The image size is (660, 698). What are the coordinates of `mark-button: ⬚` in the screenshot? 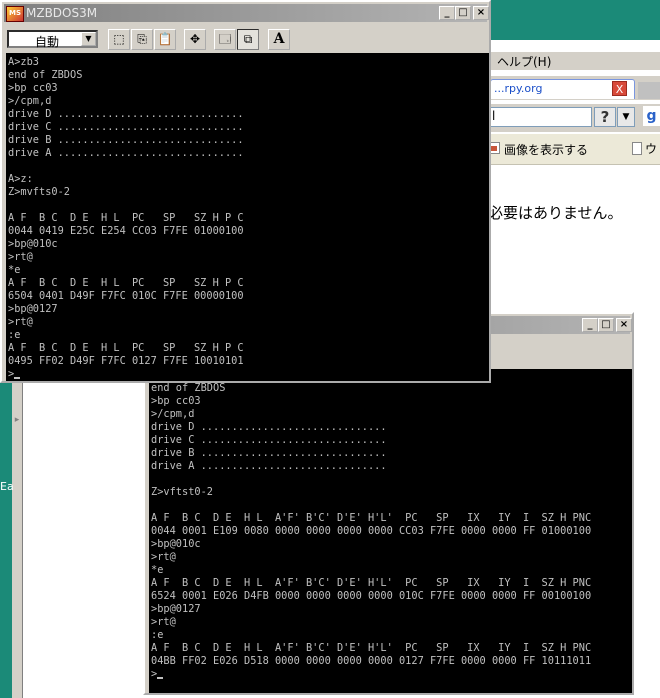 It's located at (119, 39).